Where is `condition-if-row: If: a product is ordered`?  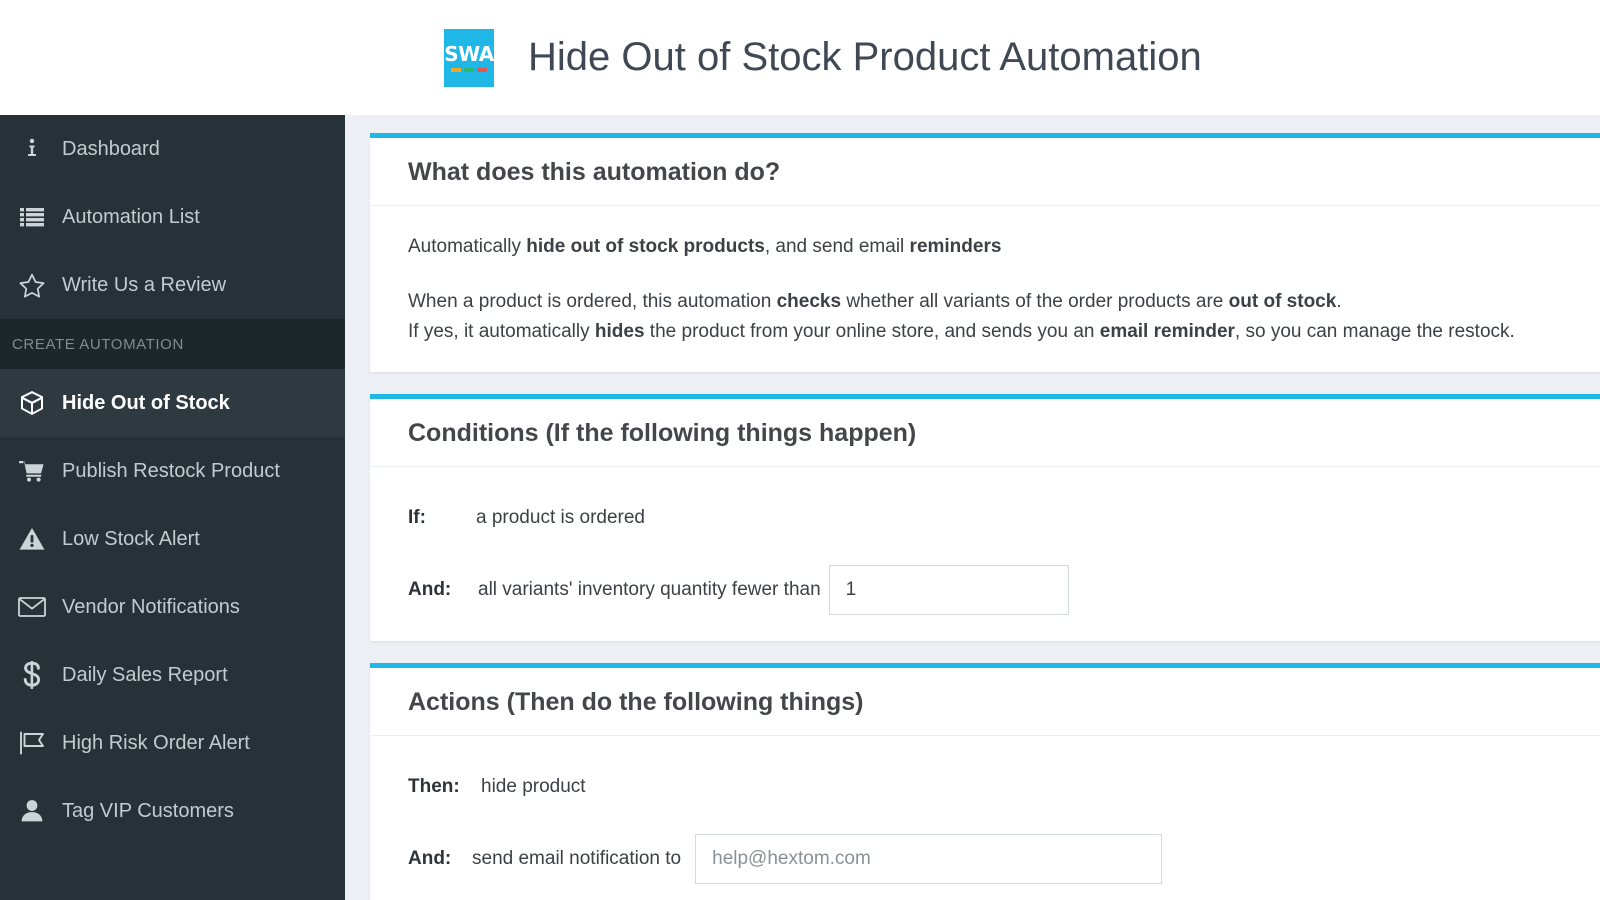 condition-if-row: If: a product is ordered is located at coordinates (1004, 518).